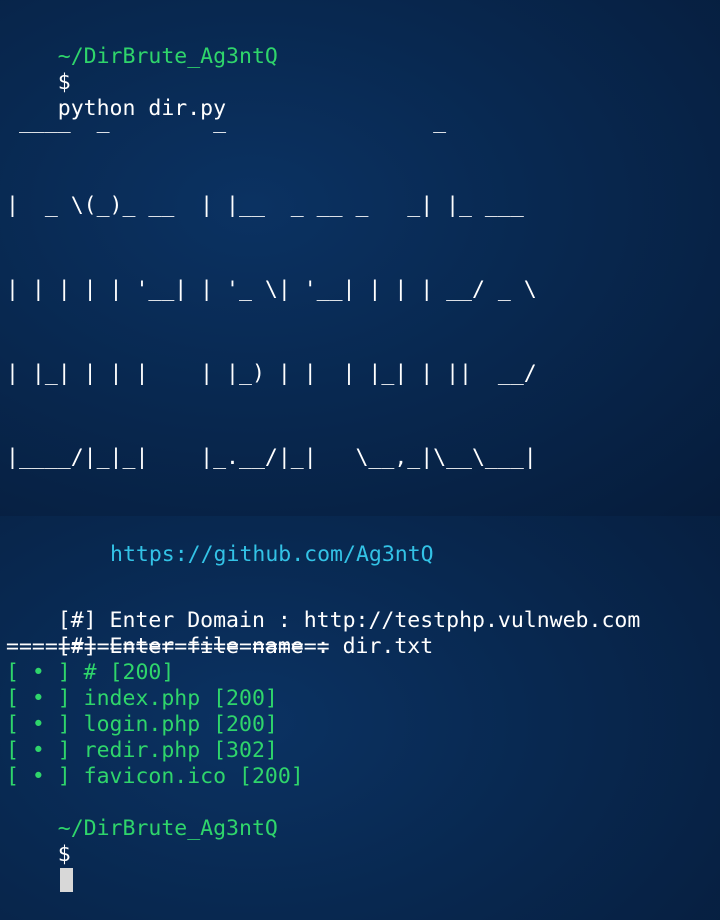 This screenshot has width=720, height=920. I want to click on ascii-line: | _ \(_)_ __ | |__ _ __ _ _| |_ ___, so click(271, 205).